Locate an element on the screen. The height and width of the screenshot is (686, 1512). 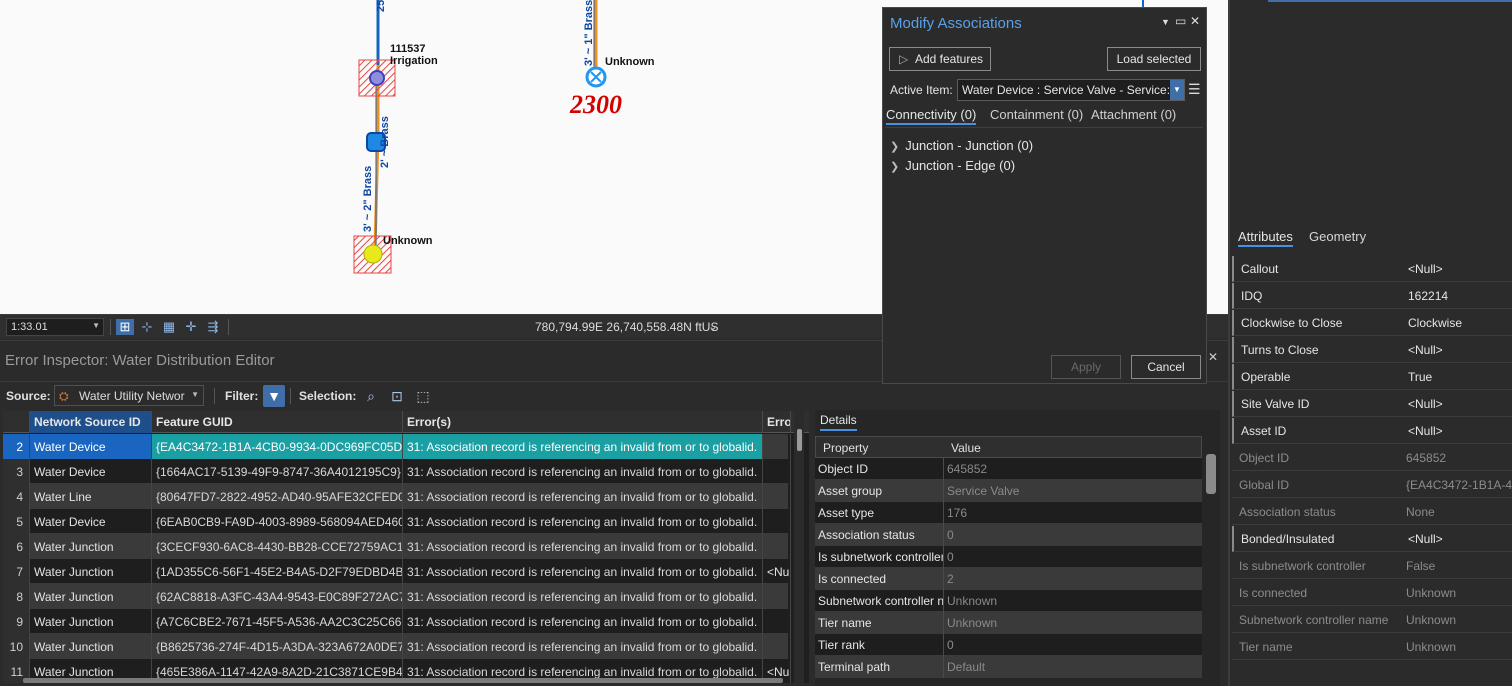
menu-icon: ☰ is located at coordinates (1194, 89).